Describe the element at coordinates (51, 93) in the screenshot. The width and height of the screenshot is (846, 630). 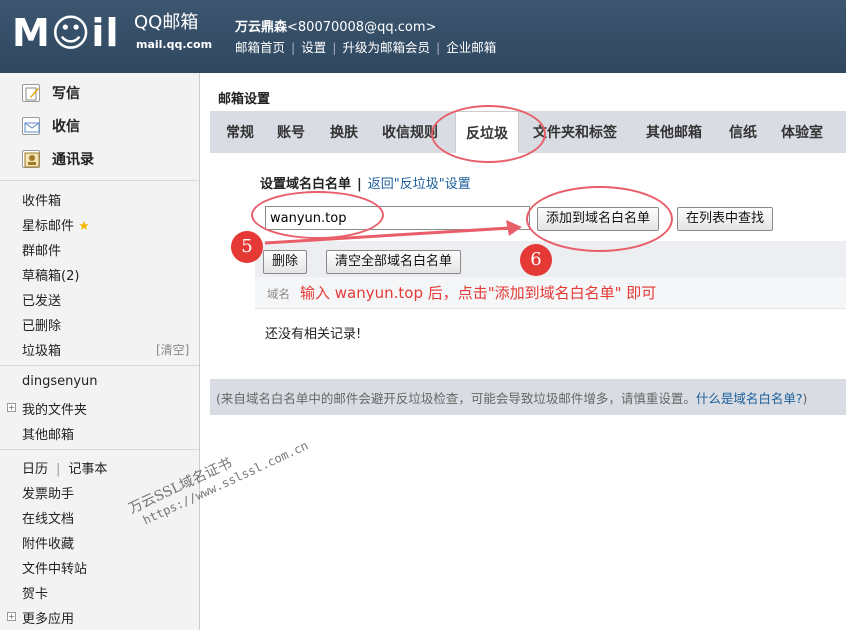
I see `compose-action: 写信` at that location.